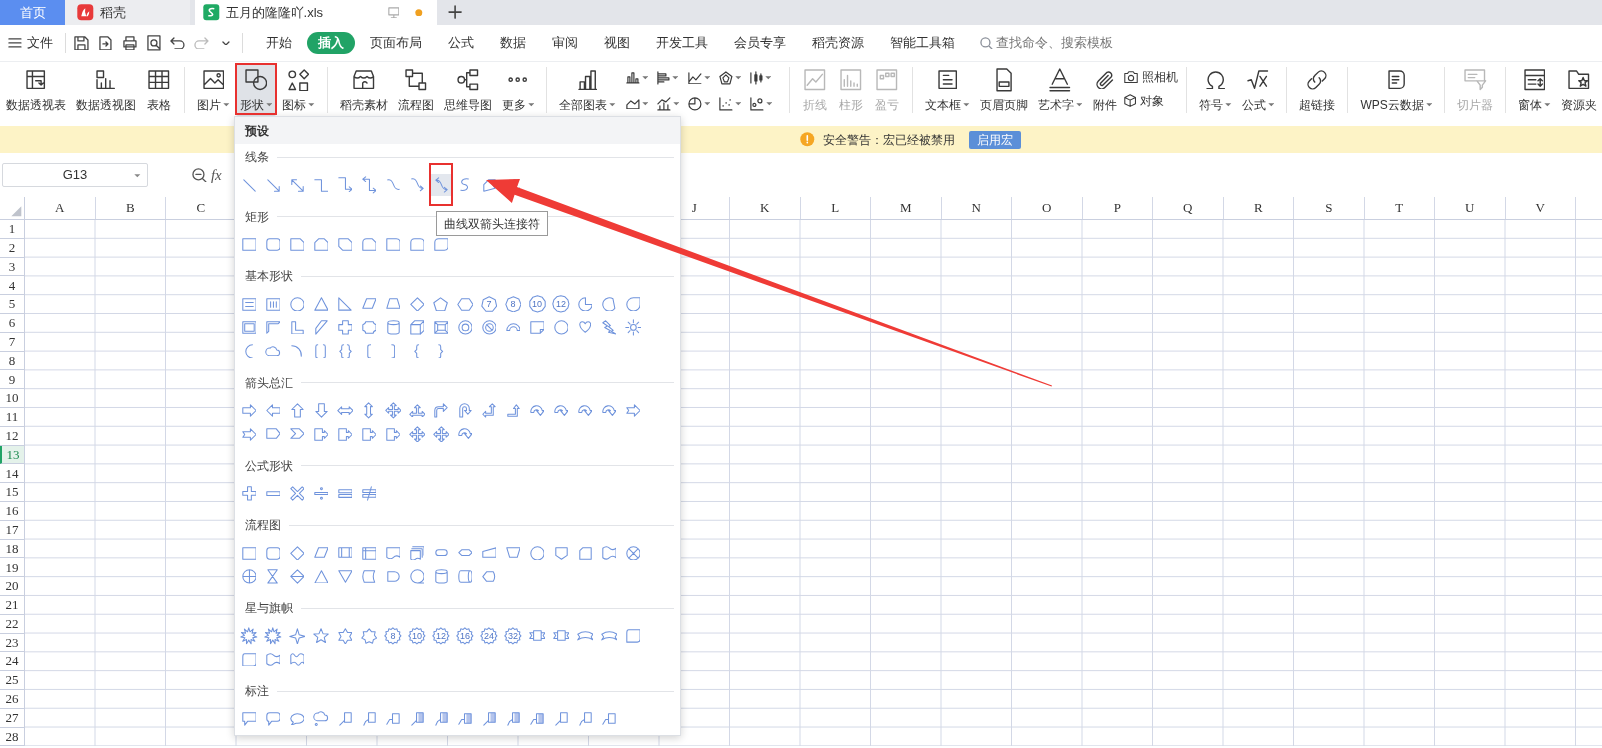  I want to click on row-header: 4, so click(12, 286).